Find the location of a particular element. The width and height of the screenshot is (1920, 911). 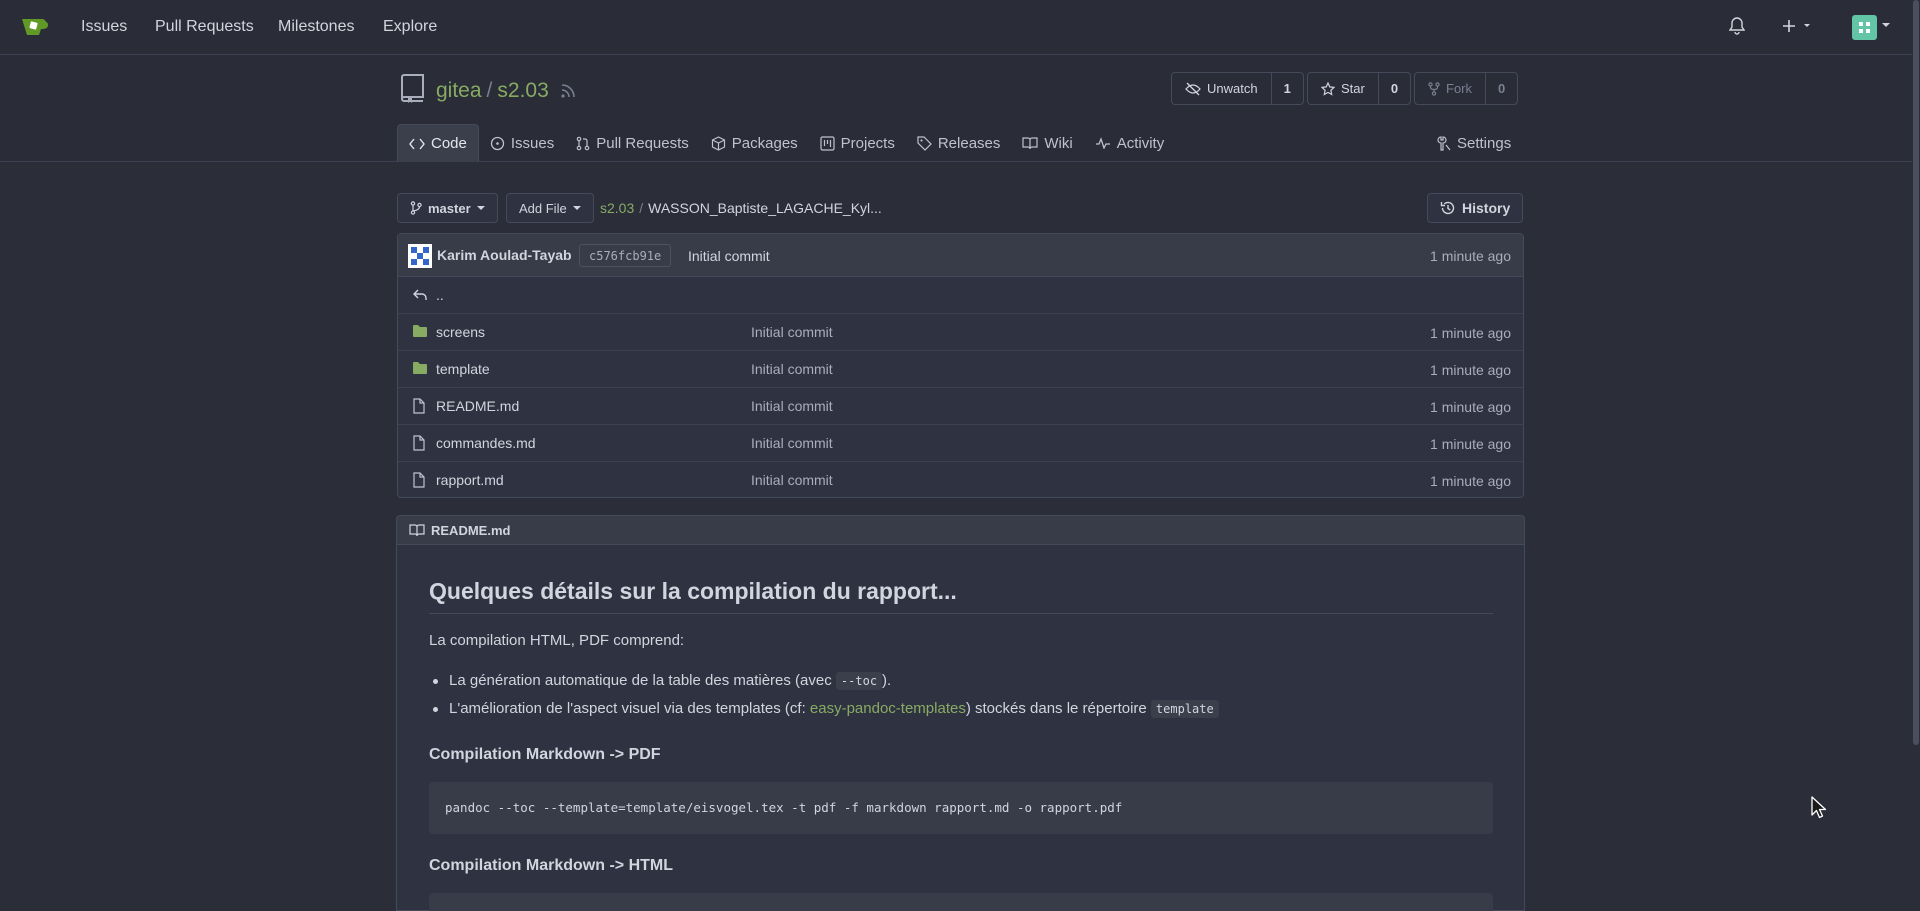

list-item-text: ). is located at coordinates (887, 680).